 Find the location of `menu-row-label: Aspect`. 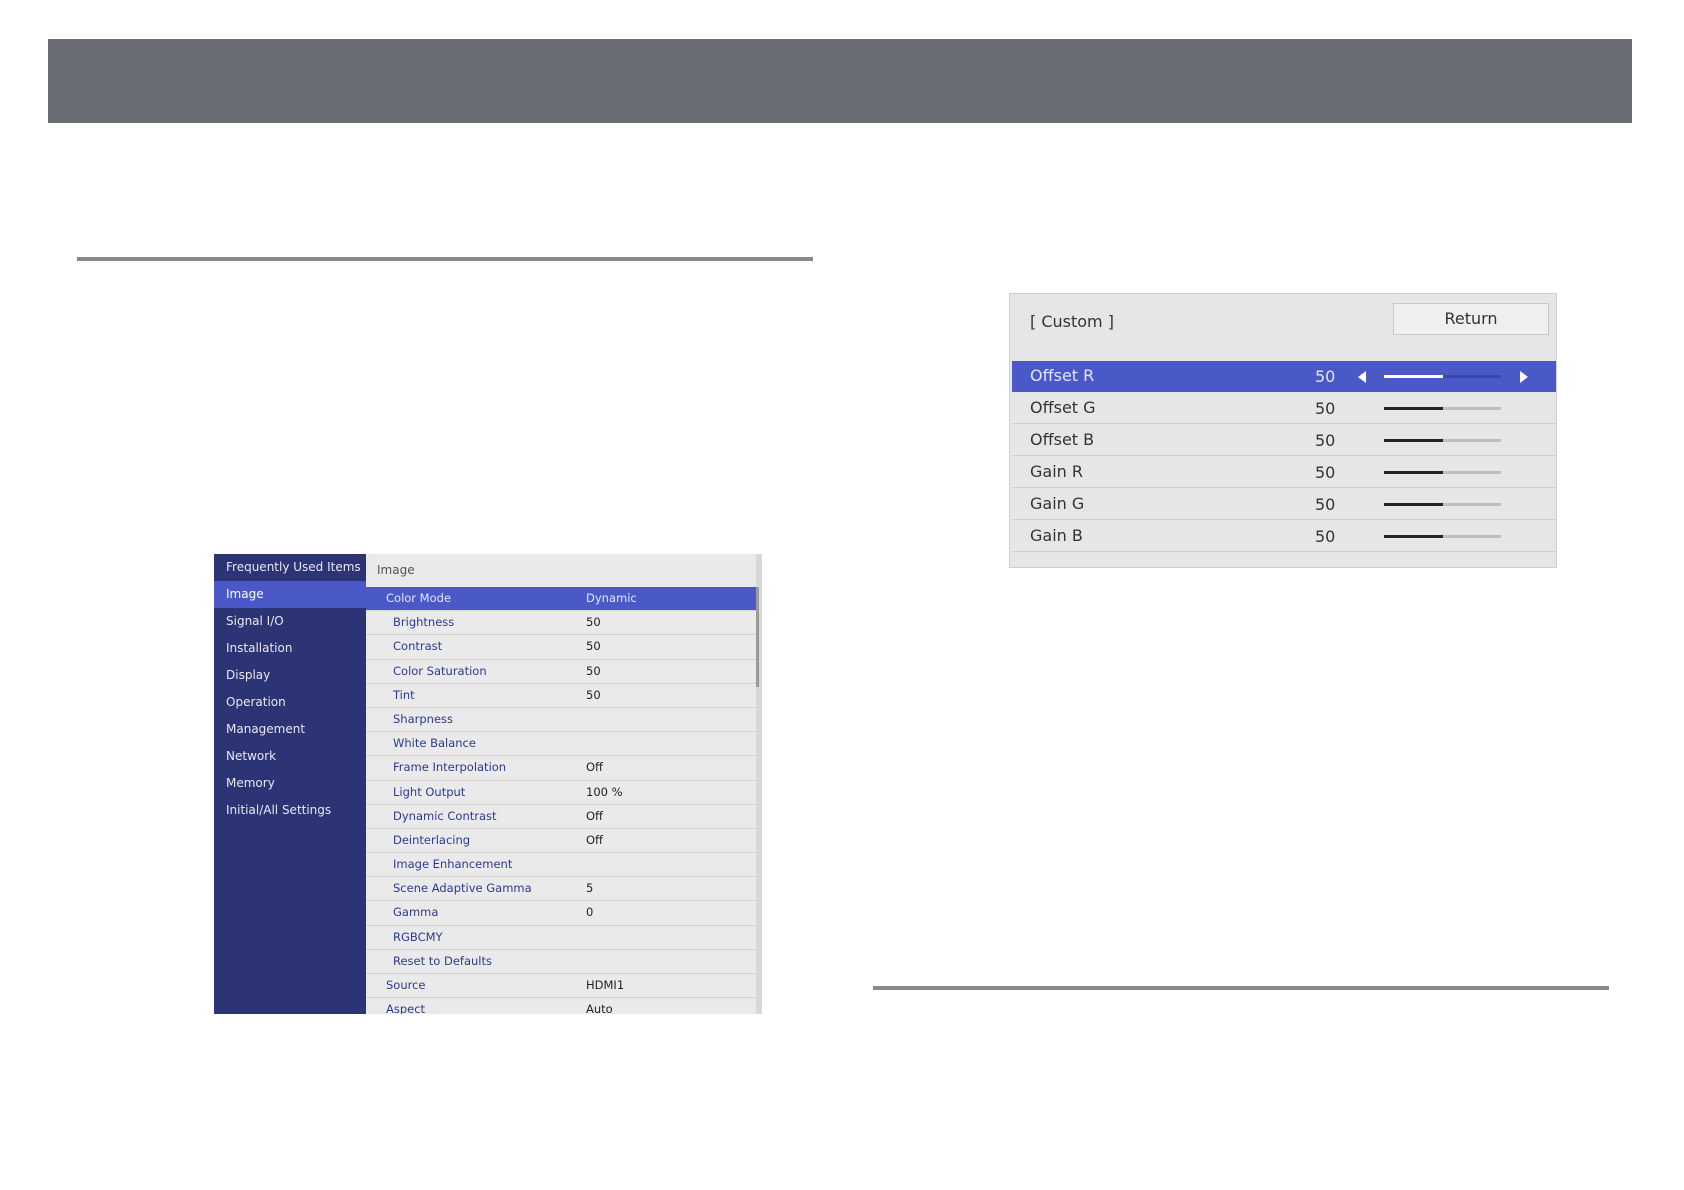

menu-row-label: Aspect is located at coordinates (406, 1008).